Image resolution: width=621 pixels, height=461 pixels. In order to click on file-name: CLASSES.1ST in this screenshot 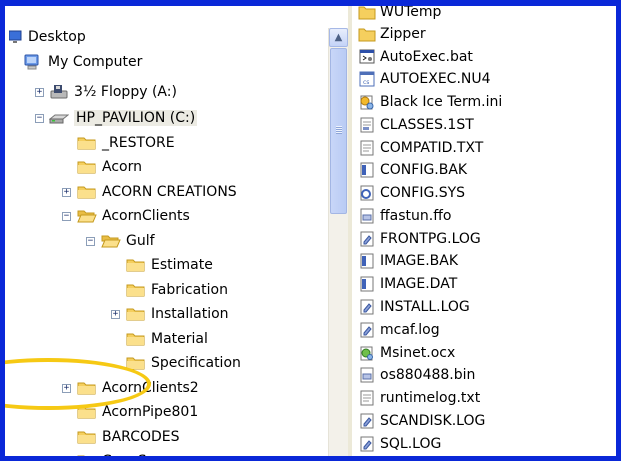, I will do `click(427, 124)`.